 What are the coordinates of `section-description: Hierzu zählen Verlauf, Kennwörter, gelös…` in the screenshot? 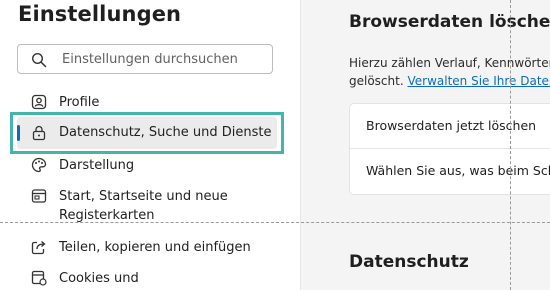 It's located at (449, 72).